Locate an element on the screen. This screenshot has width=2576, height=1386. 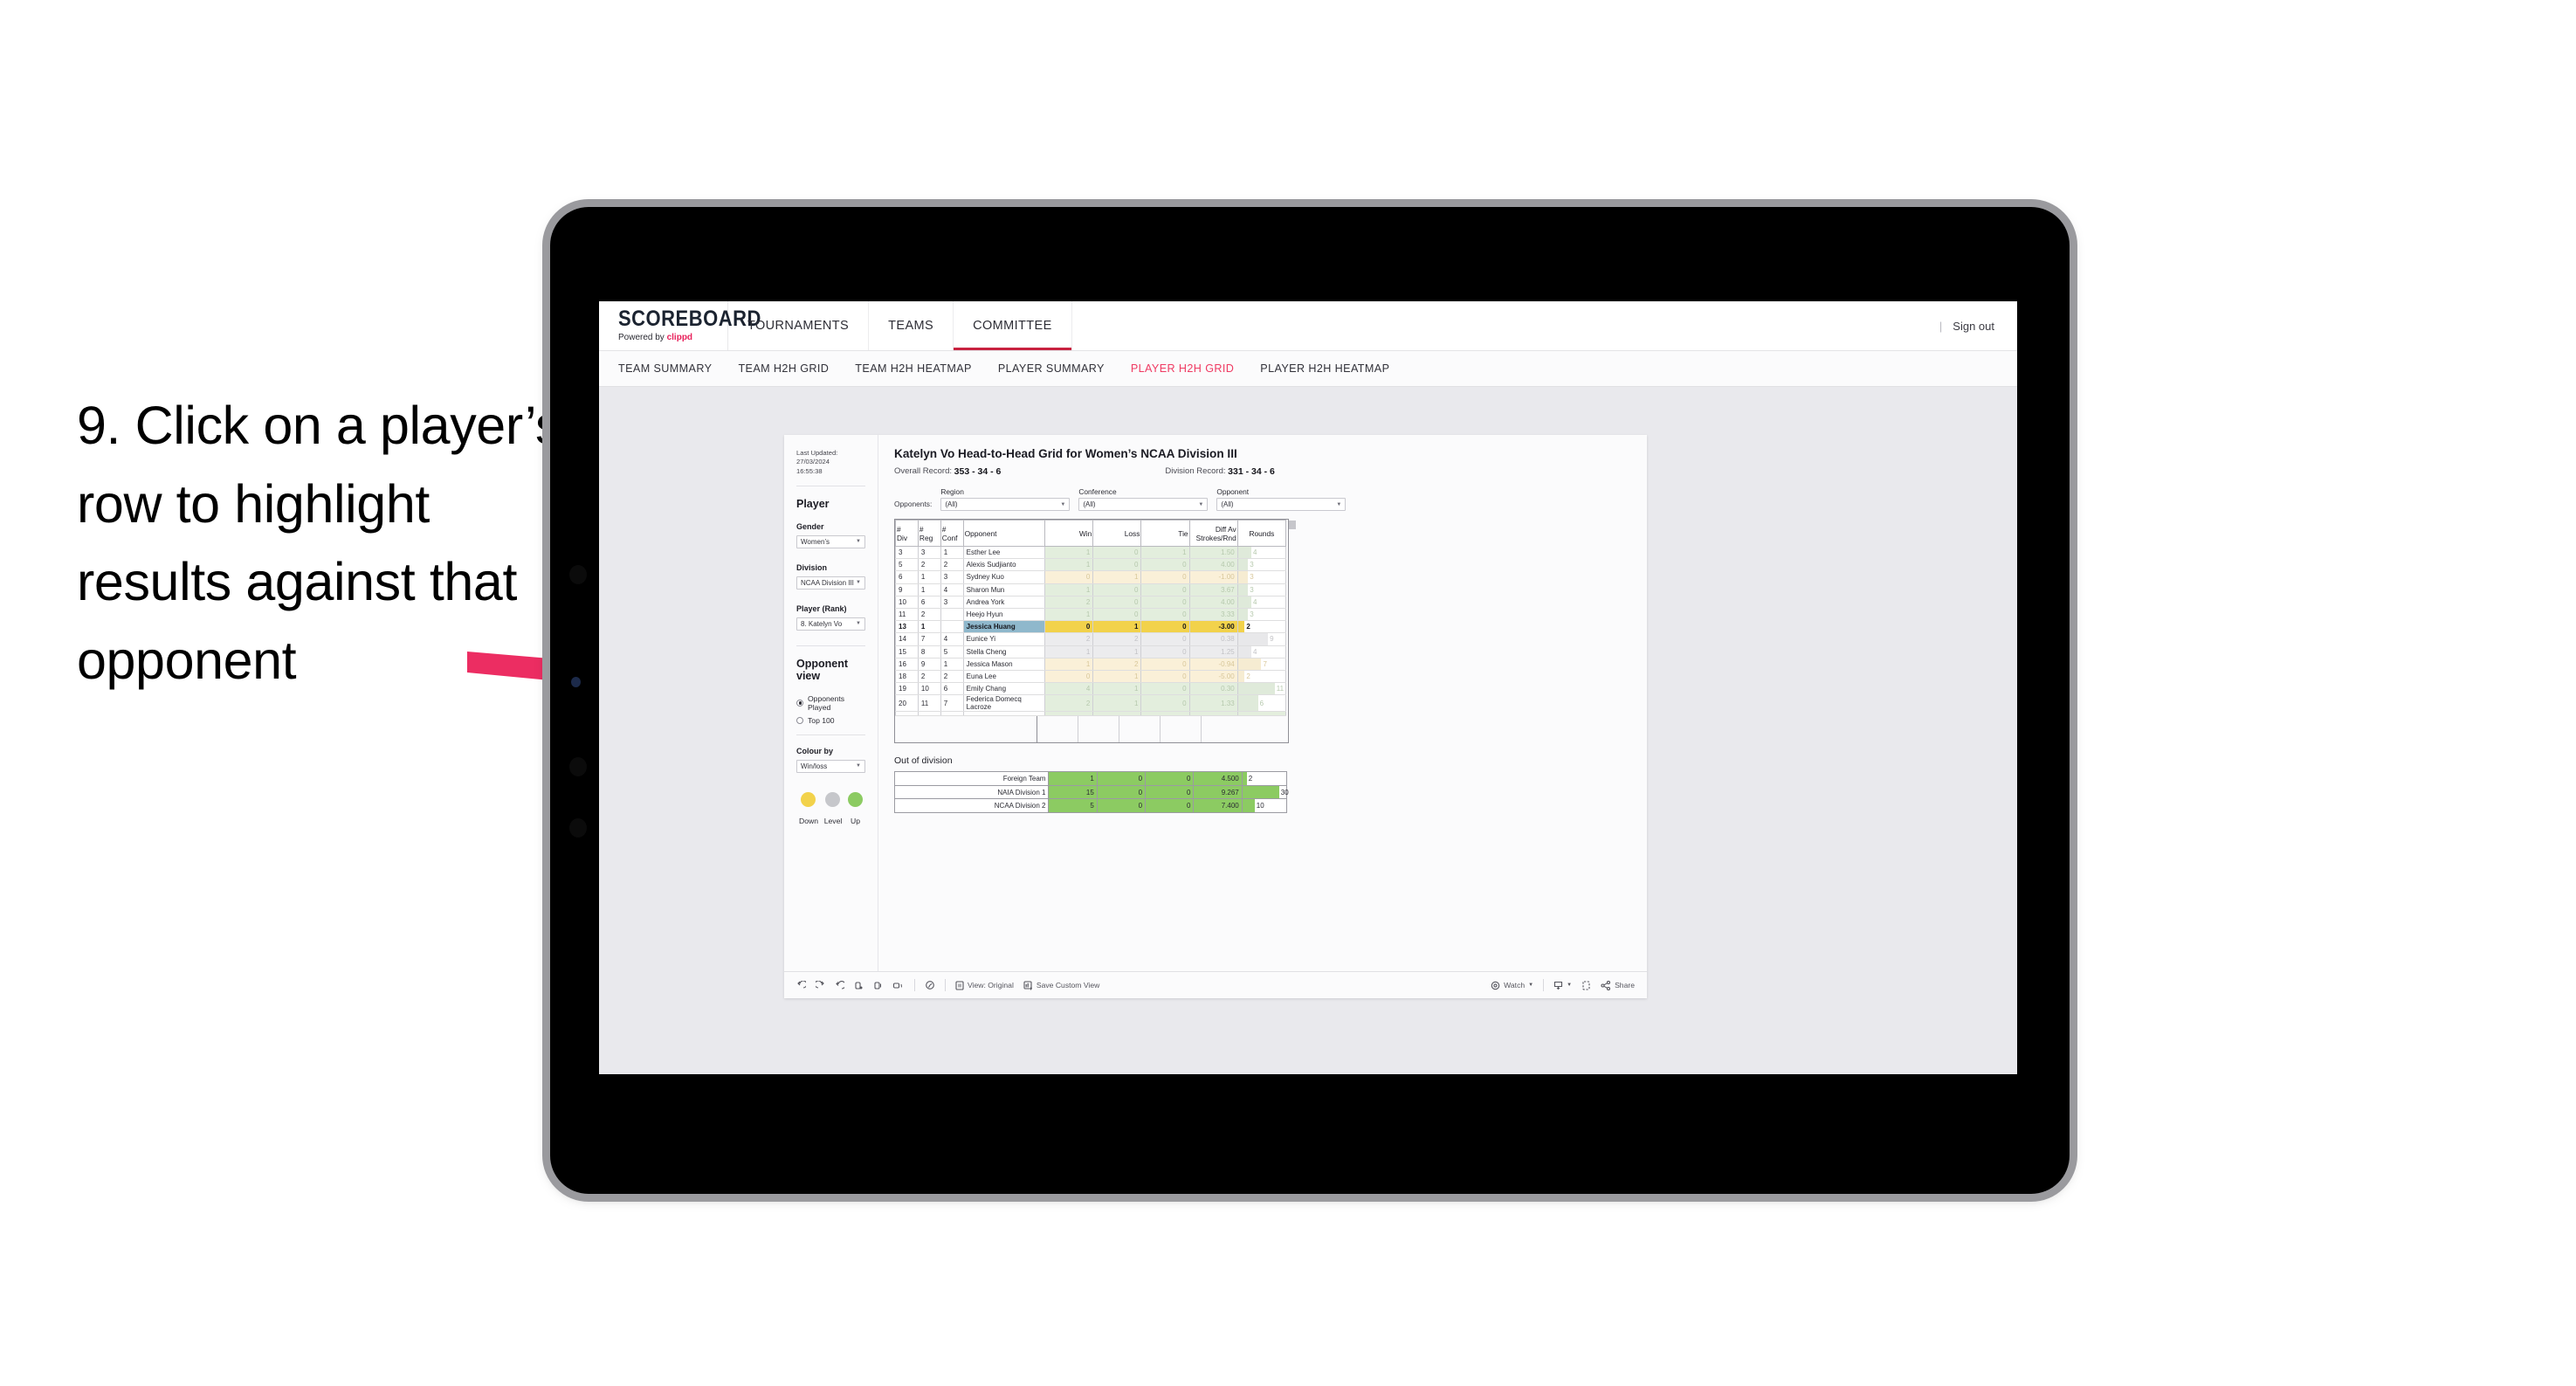
table-row: 15 8 5 Stella Cheng 1 1 0 1.25 4 is located at coordinates (1091, 652).